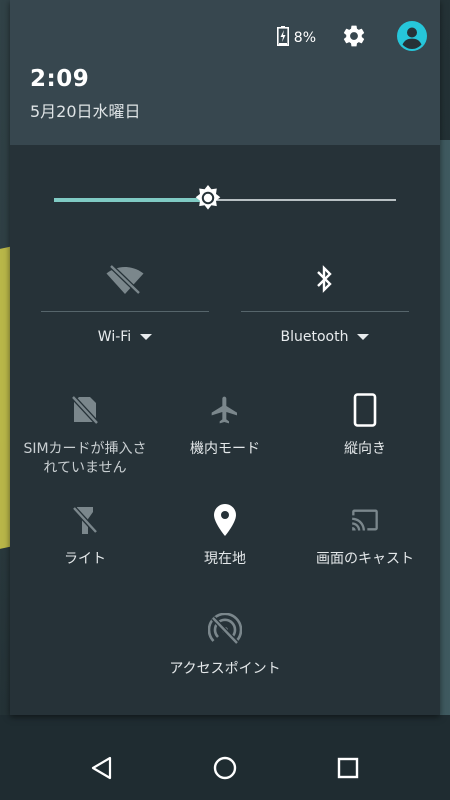 This screenshot has width=450, height=800. Describe the element at coordinates (225, 559) in the screenshot. I see `location-label: 現在地` at that location.